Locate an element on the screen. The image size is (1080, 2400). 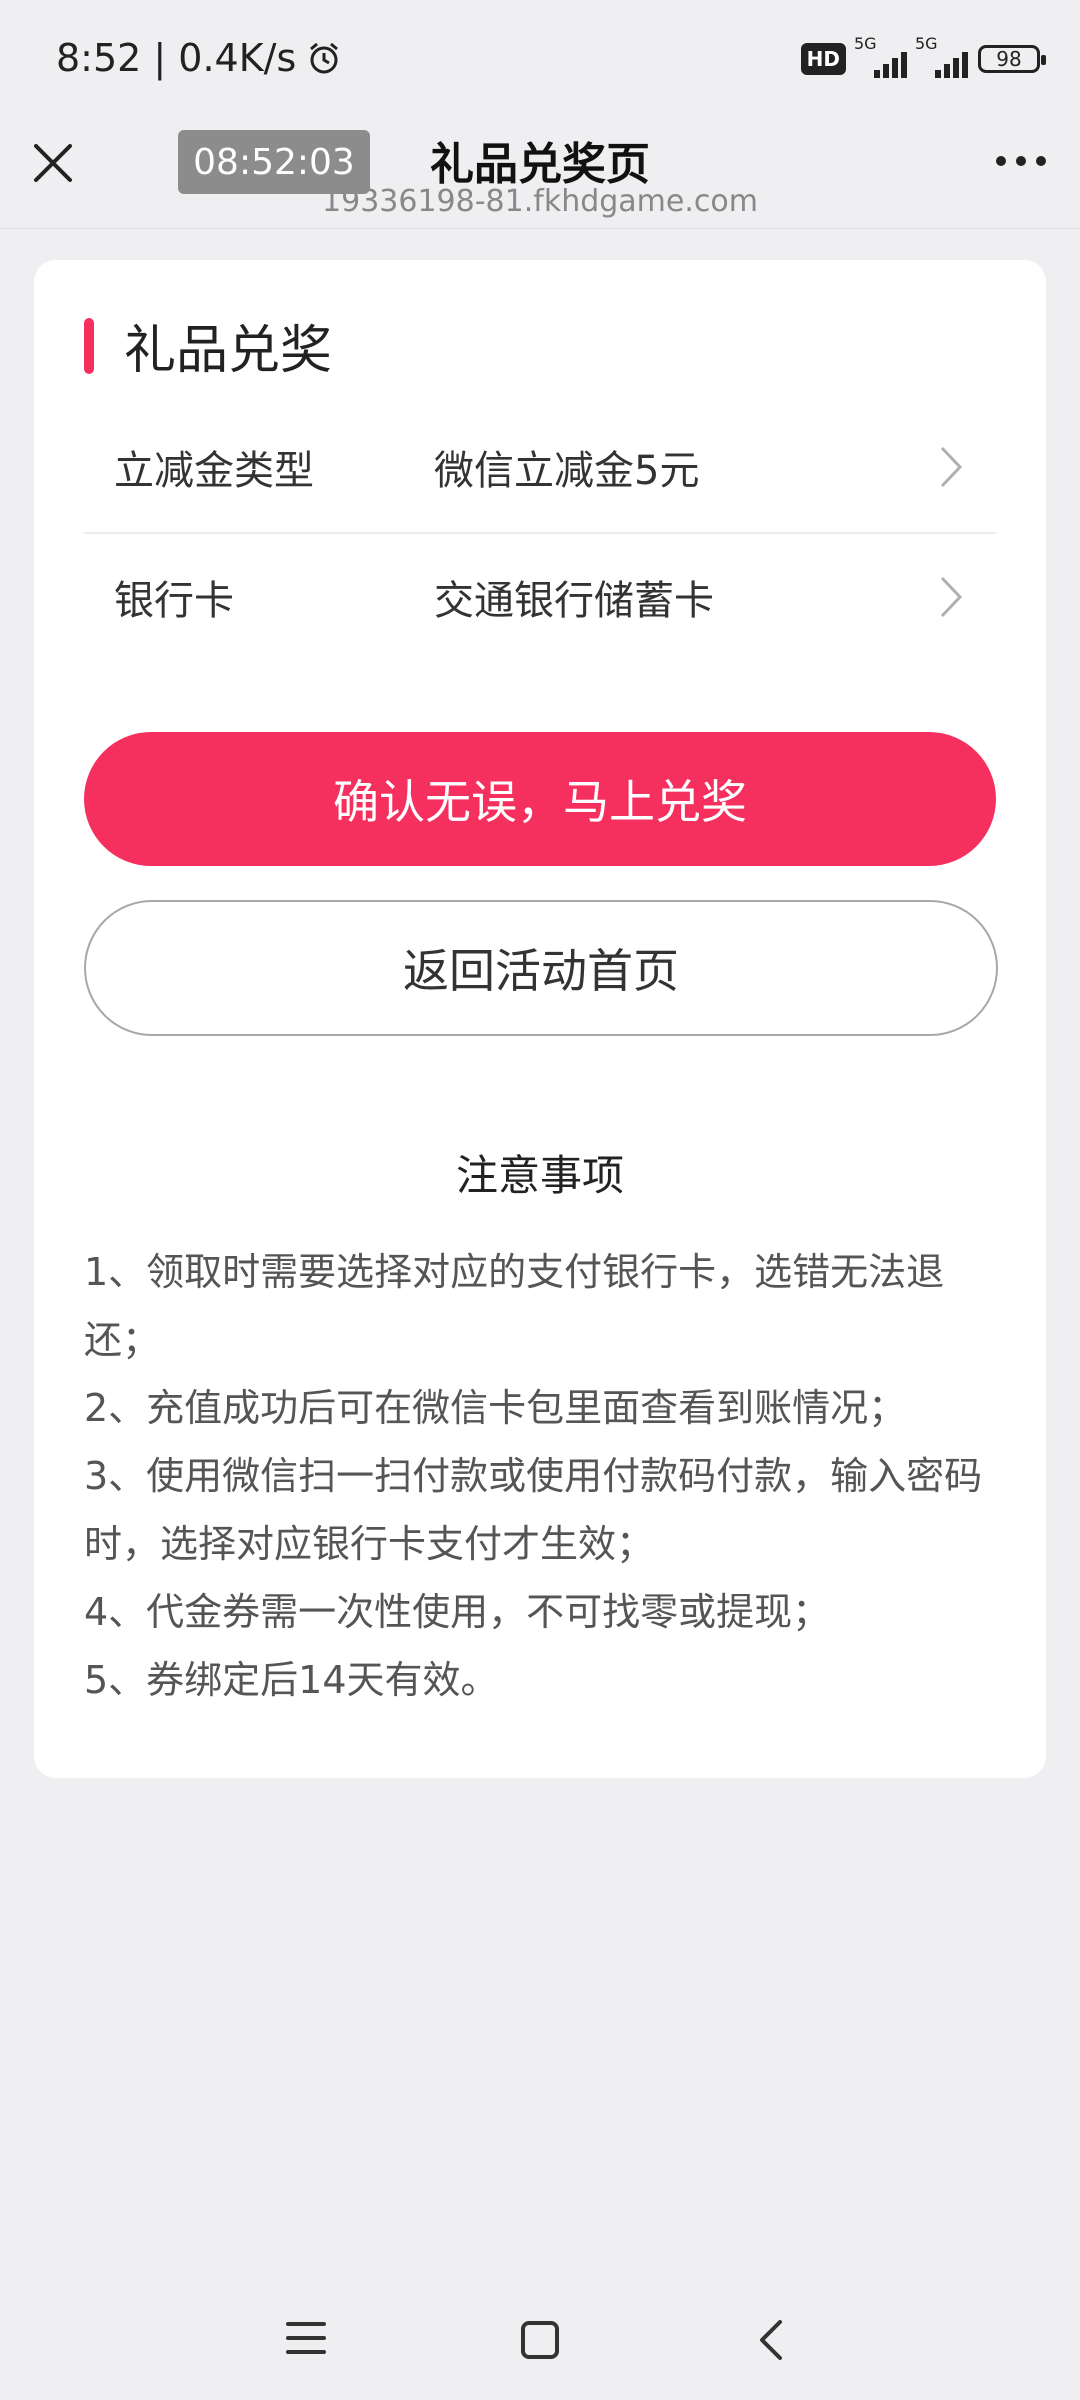
section-title-text: 礼品兑奖 is located at coordinates (228, 351).